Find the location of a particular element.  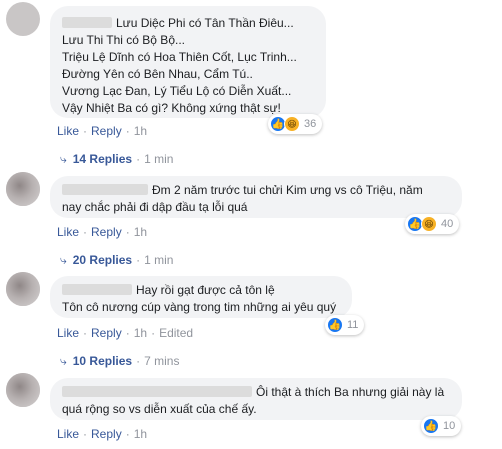

view-replies-link: ⤷ 20 Replies · 1 min is located at coordinates (116, 260).